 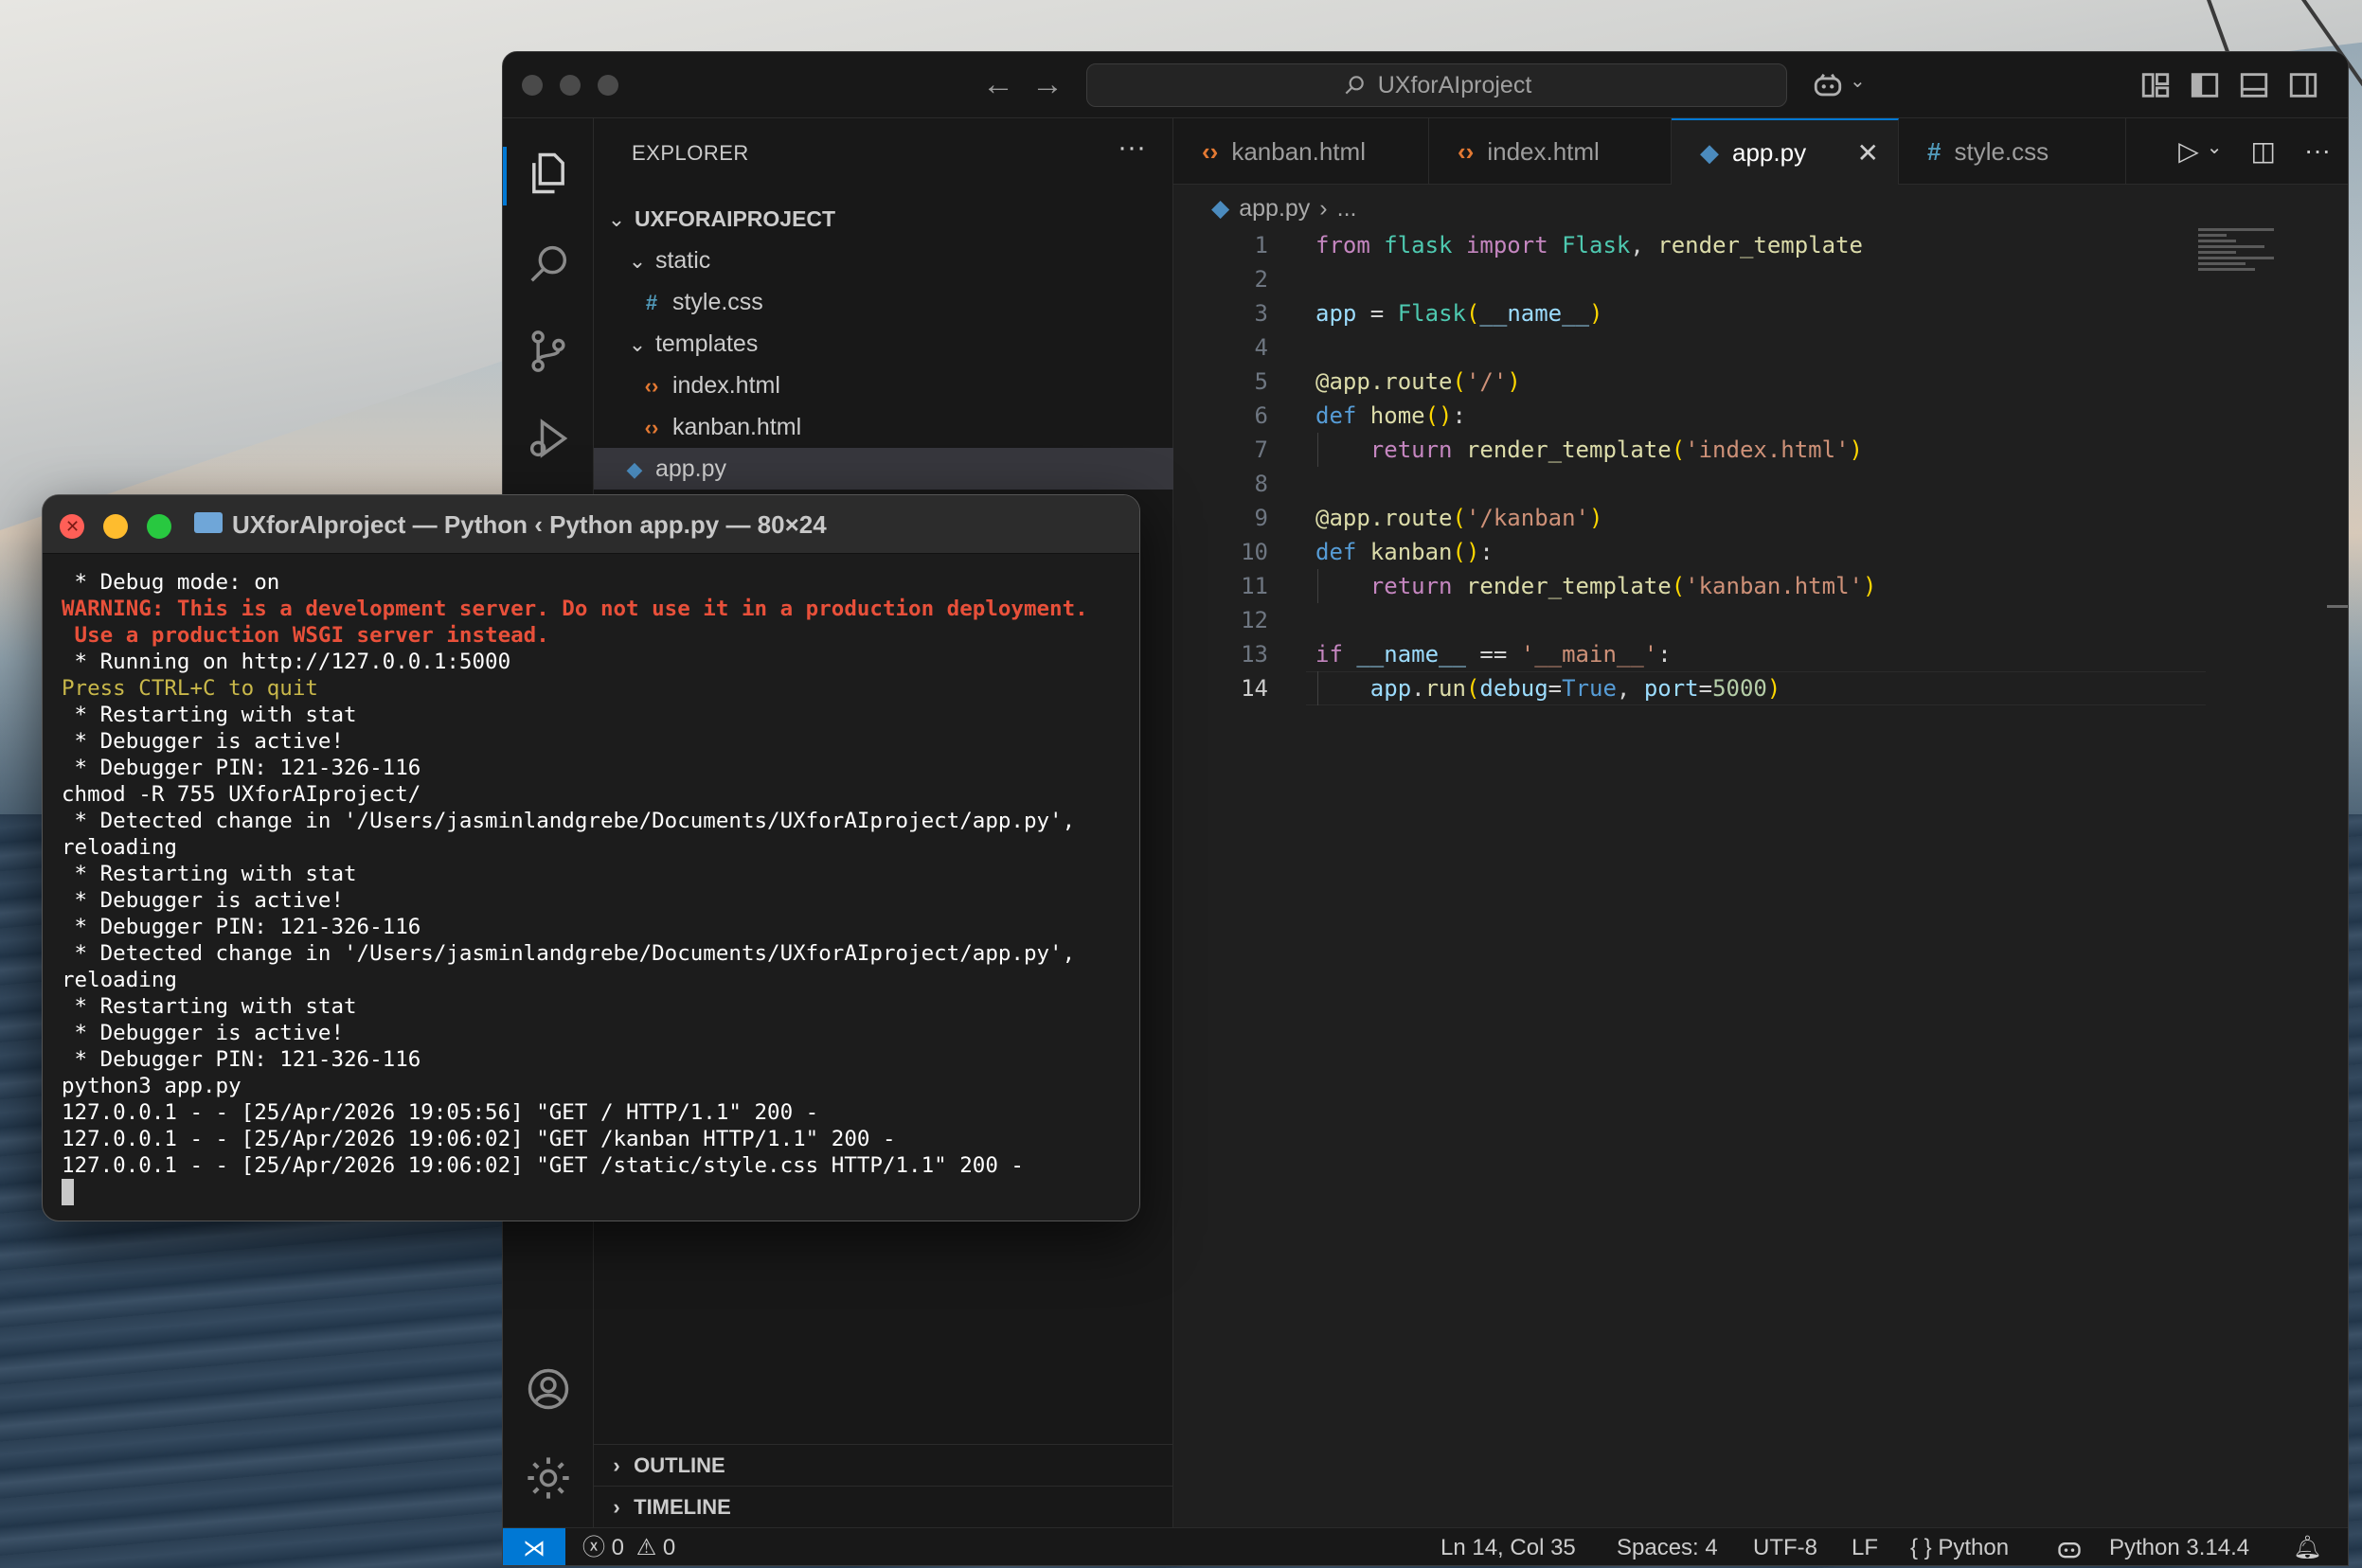 What do you see at coordinates (2303, 85) in the screenshot?
I see `toggle-secondary-sidebar-icon` at bounding box center [2303, 85].